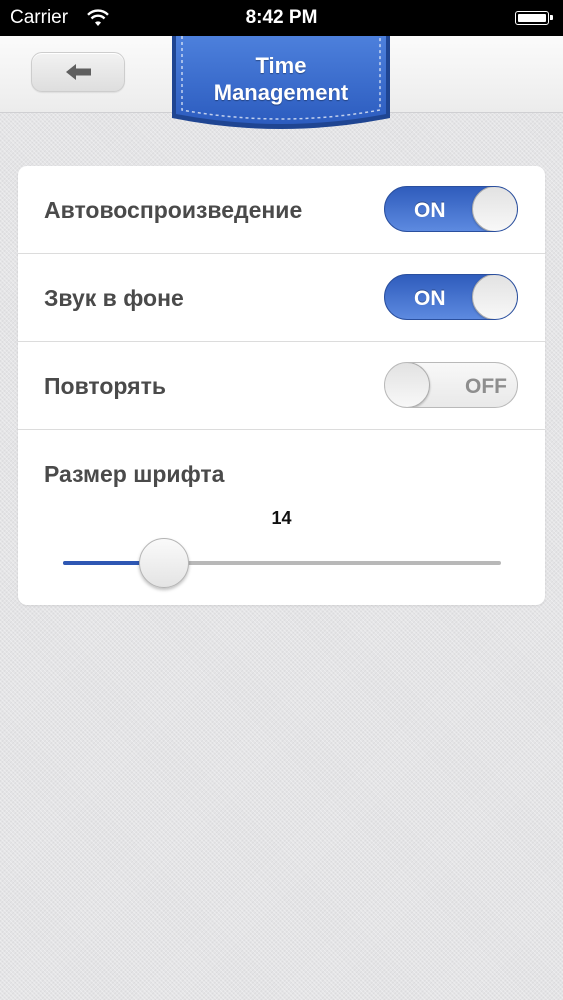 The image size is (563, 1000). What do you see at coordinates (534, 18) in the screenshot?
I see `battery-icon` at bounding box center [534, 18].